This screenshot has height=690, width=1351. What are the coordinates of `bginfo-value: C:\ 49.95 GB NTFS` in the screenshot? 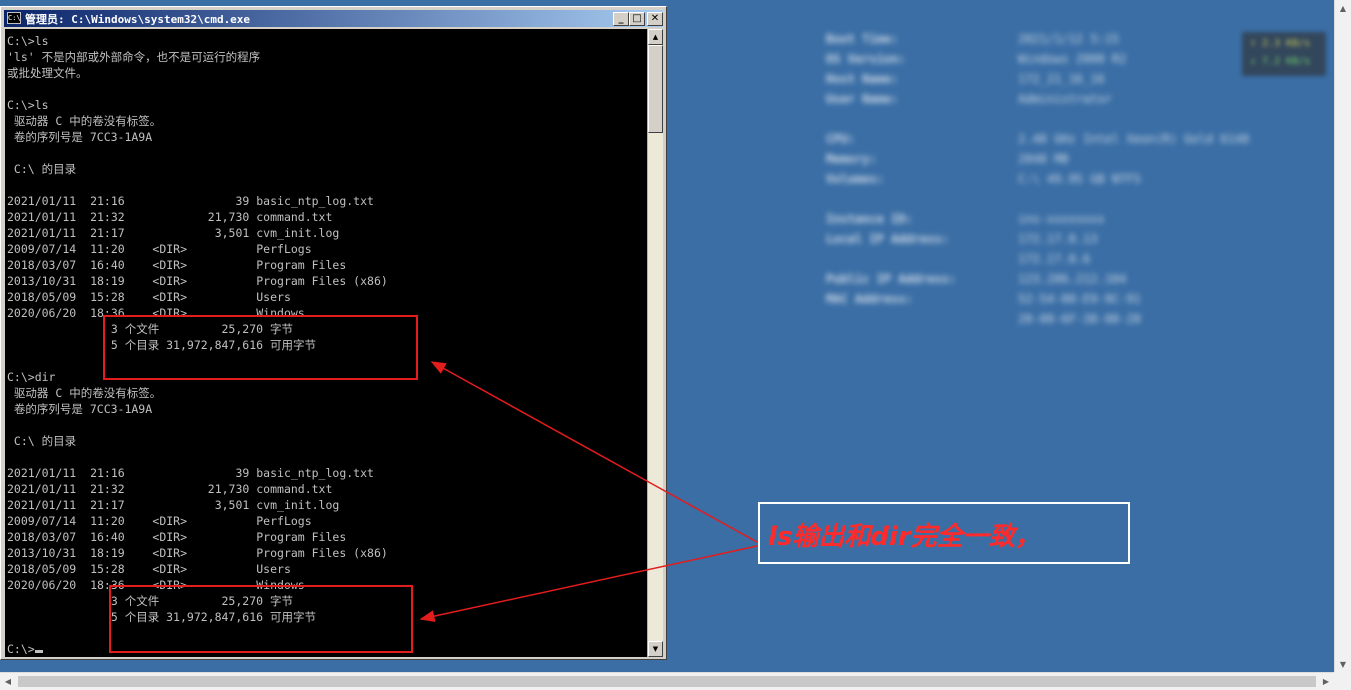 It's located at (1079, 179).